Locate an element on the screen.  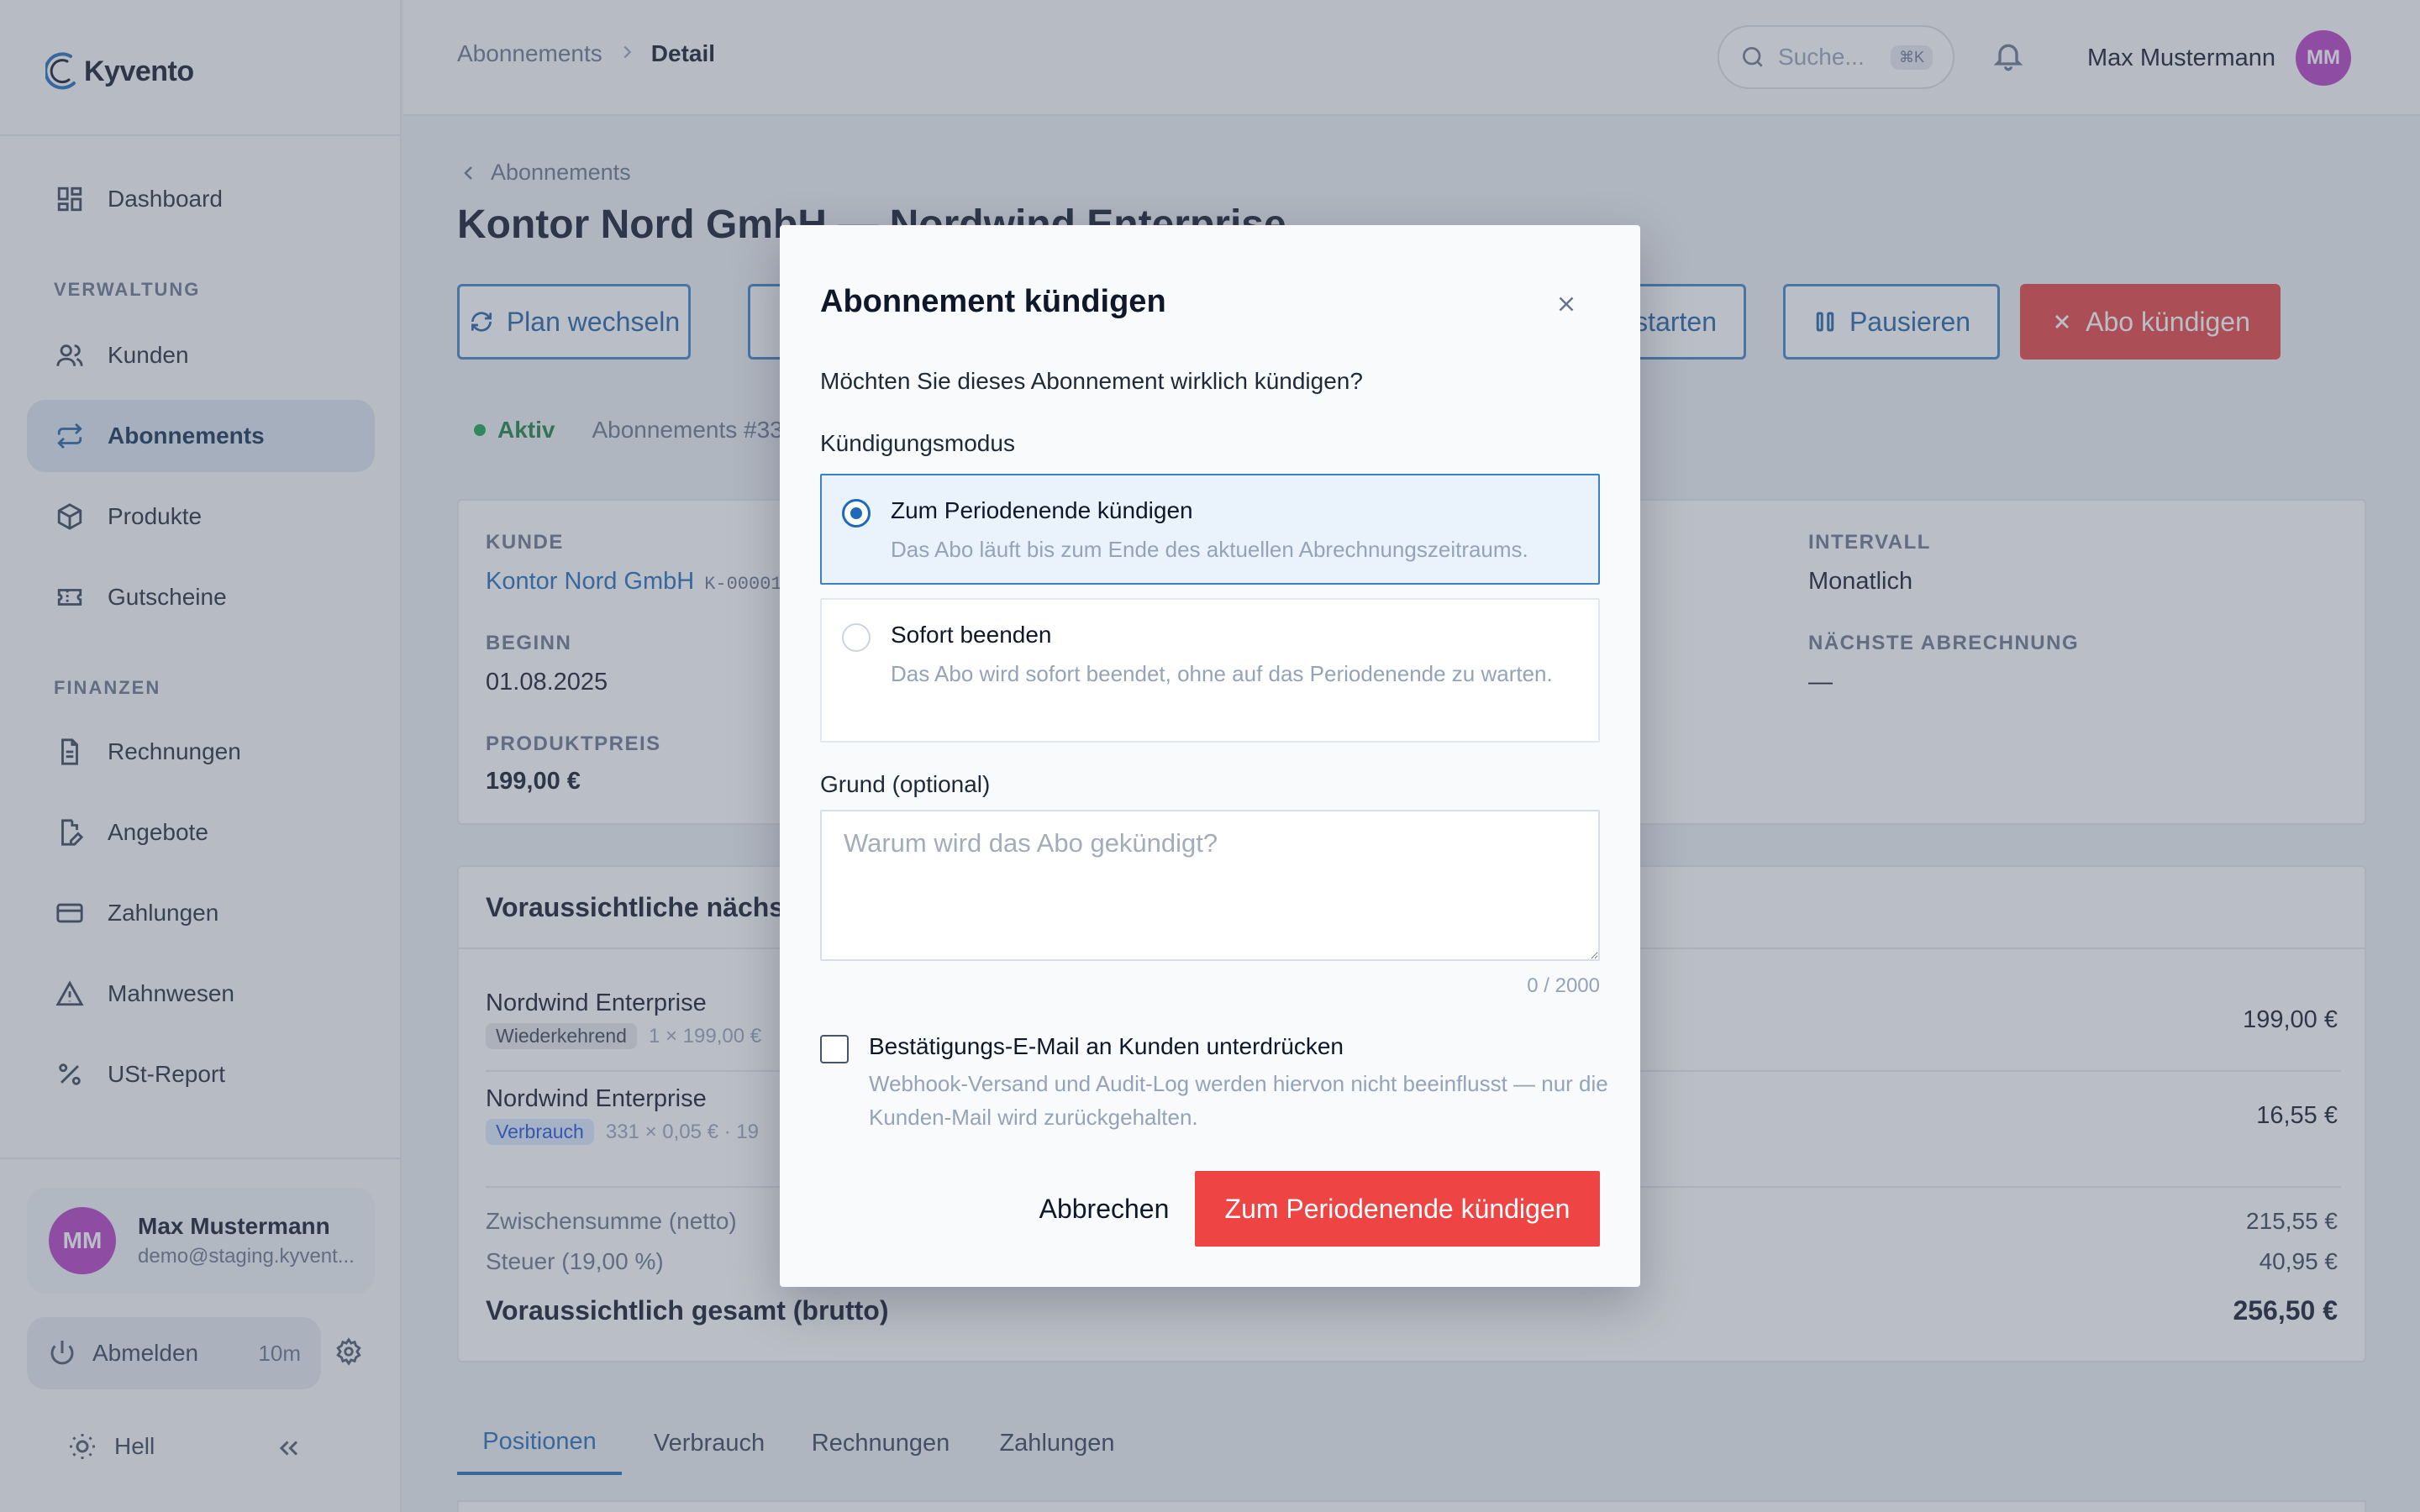
cancel-button: Abbrechen is located at coordinates (1104, 1209).